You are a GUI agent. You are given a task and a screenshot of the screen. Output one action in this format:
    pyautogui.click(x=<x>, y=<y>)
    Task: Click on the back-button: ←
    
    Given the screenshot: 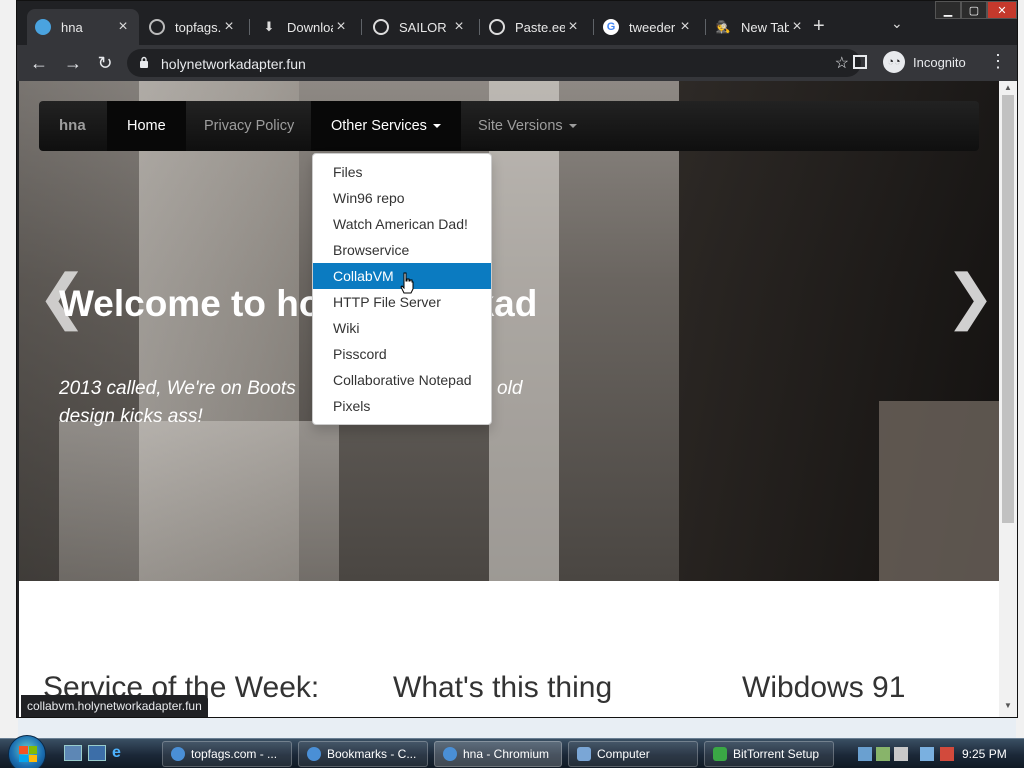 What is the action you would take?
    pyautogui.click(x=39, y=63)
    